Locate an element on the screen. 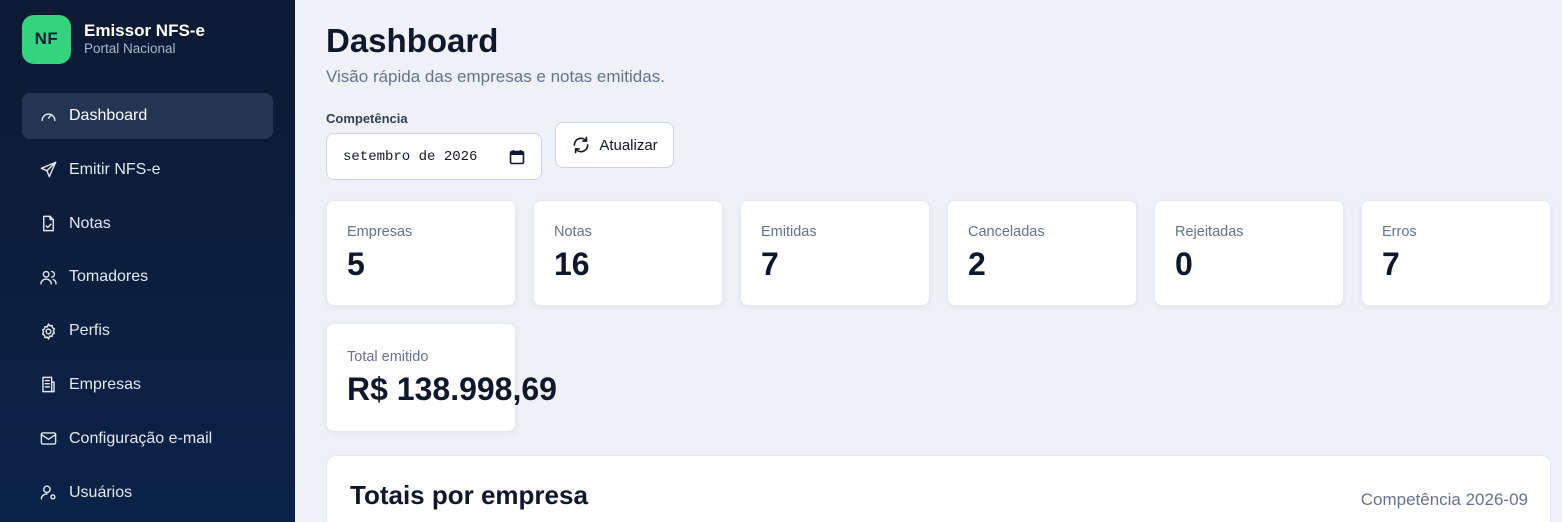 The width and height of the screenshot is (1562, 522). totais-por-empresa-panel: Totais por empresa Competência 2026-09 is located at coordinates (938, 488).